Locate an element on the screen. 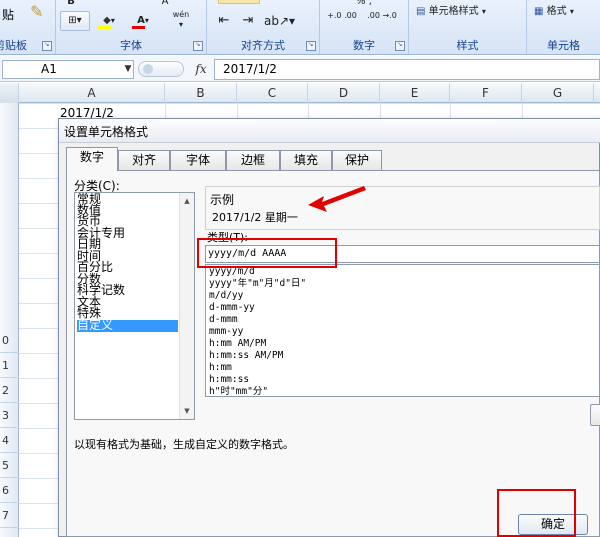 This screenshot has height=537, width=600. format-painter-icon: ✎ is located at coordinates (36, 11).